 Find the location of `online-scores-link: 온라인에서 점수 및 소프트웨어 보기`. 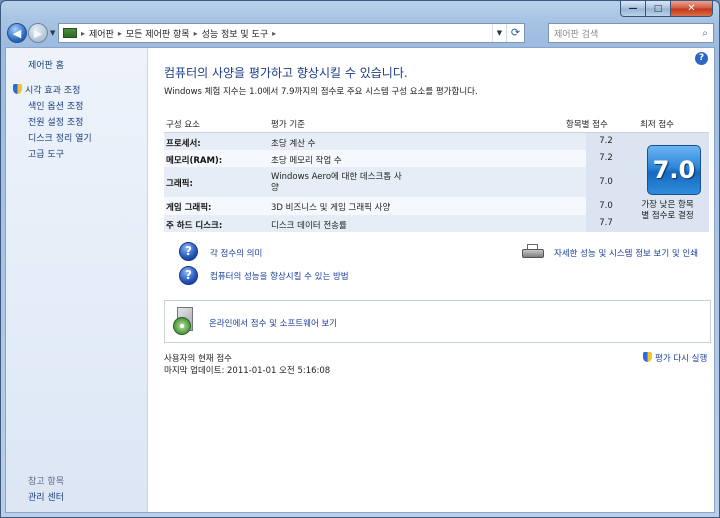

online-scores-link: 온라인에서 점수 및 소프트웨어 보기 is located at coordinates (273, 323).